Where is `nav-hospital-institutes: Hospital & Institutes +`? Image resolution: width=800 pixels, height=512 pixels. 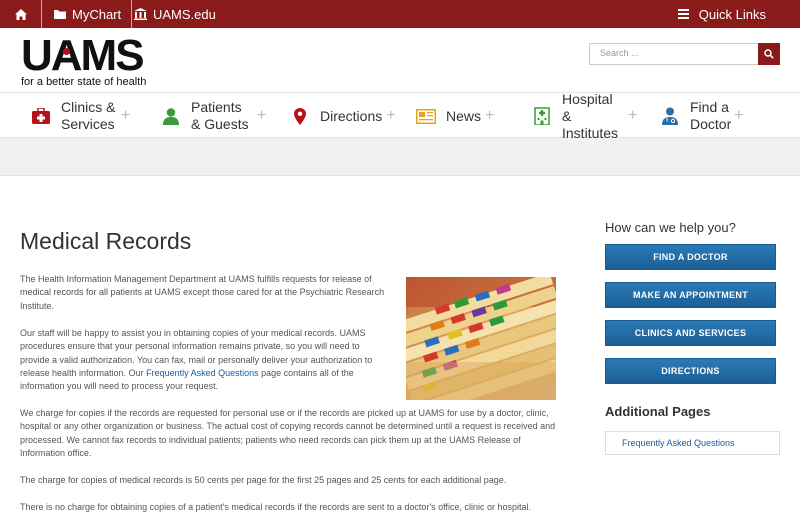
nav-hospital-institutes: Hospital & Institutes + is located at coordinates (585, 115).